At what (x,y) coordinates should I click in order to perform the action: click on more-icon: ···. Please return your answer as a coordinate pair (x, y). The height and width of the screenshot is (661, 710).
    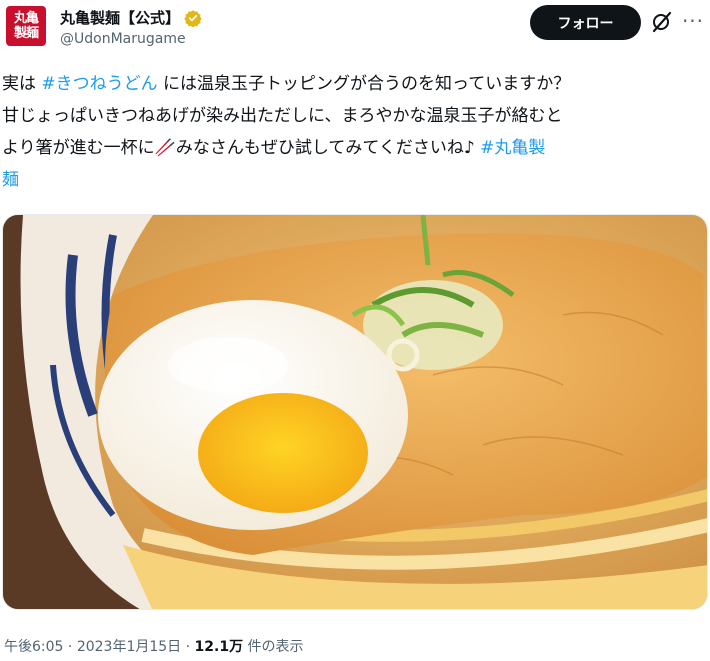
    Looking at the image, I should click on (693, 21).